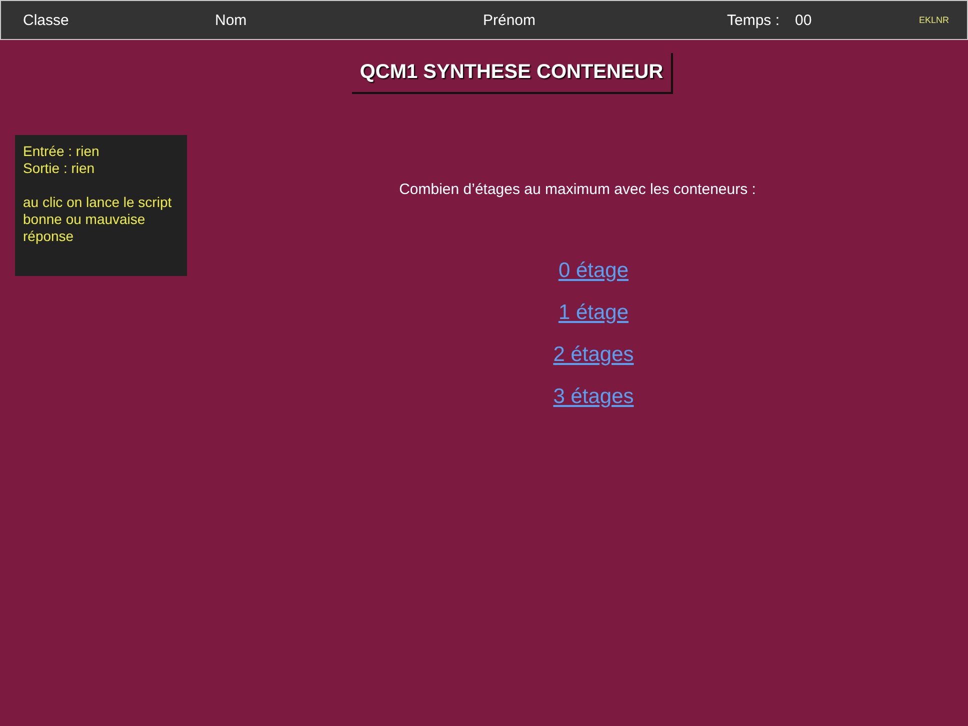 The height and width of the screenshot is (726, 968). What do you see at coordinates (510, 20) in the screenshot?
I see `header-label: Prénom` at bounding box center [510, 20].